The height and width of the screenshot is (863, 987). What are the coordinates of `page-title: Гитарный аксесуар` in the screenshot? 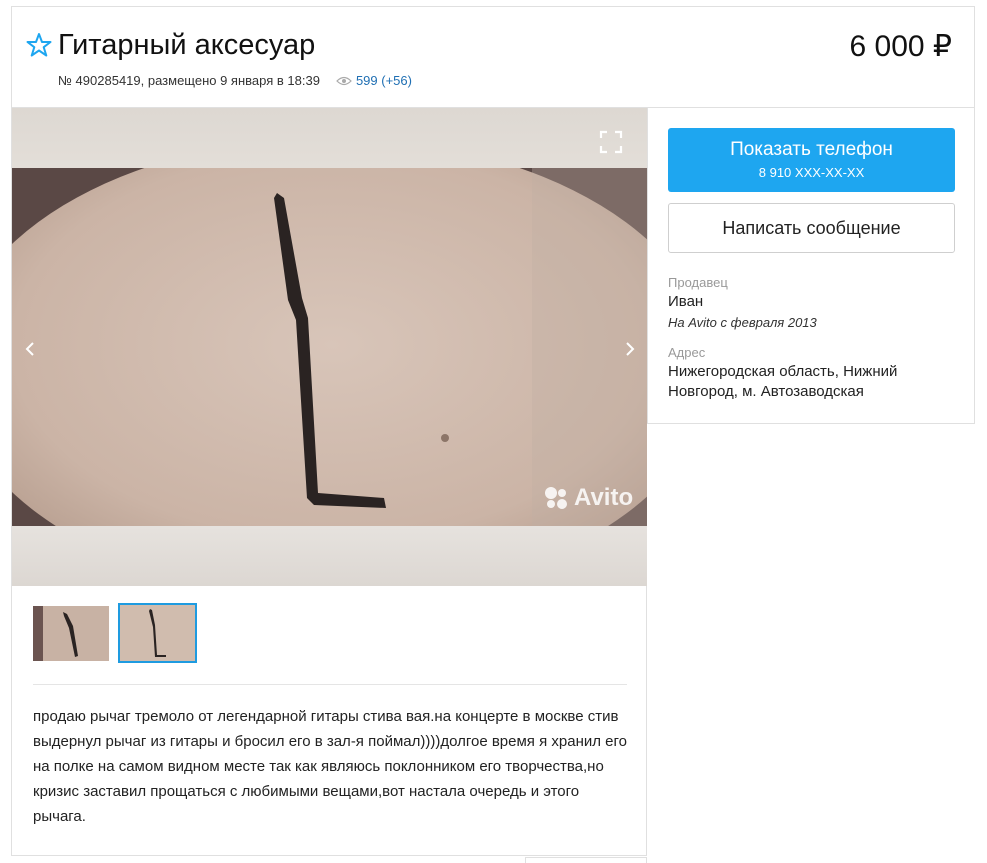 It's located at (187, 45).